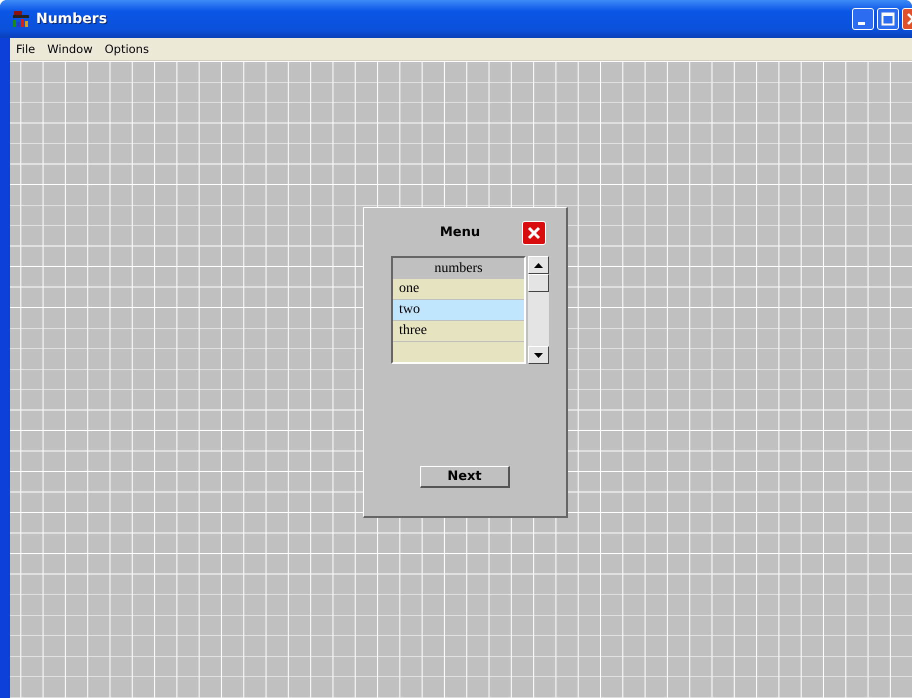 The image size is (912, 698). What do you see at coordinates (72, 19) in the screenshot?
I see `window-title: Numbers` at bounding box center [72, 19].